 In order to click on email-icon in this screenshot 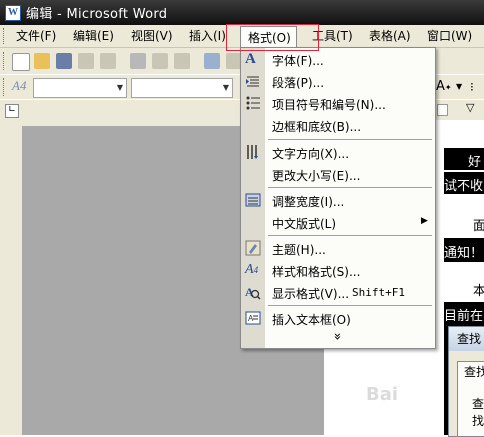, I will do `click(108, 61)`.